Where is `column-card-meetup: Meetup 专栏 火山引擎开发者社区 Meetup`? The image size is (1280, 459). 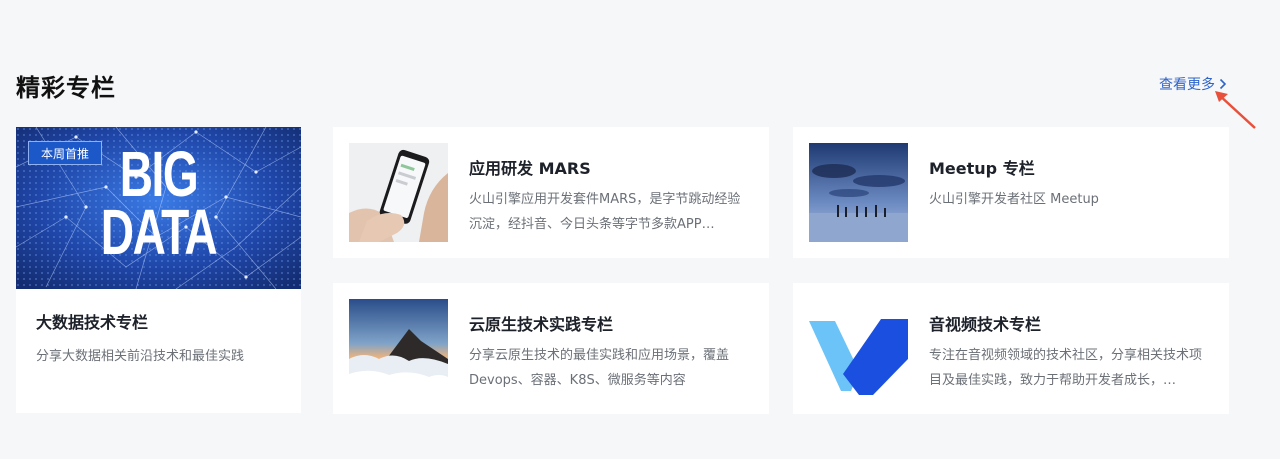
column-card-meetup: Meetup 专栏 火山引擎开发者社区 Meetup is located at coordinates (1011, 192).